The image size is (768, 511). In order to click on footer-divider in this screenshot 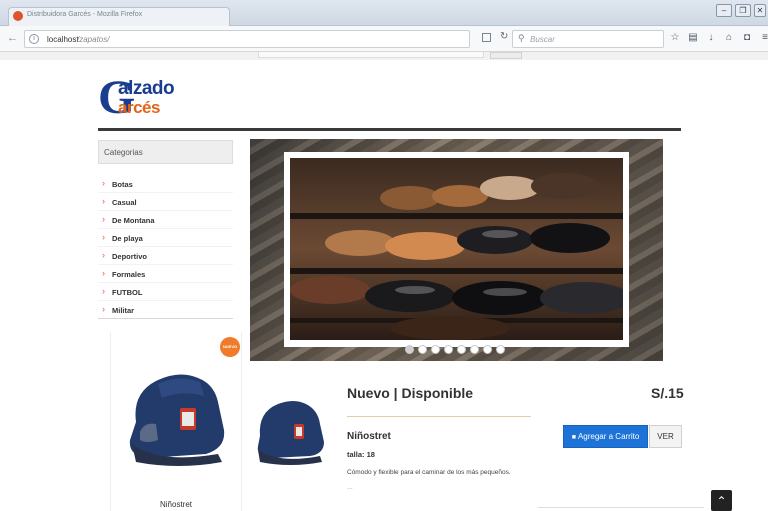, I will do `click(621, 507)`.